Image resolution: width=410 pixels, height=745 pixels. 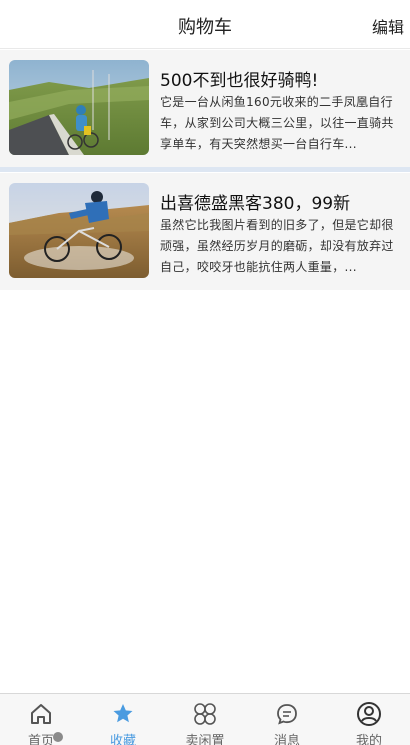 I want to click on tab-messages: 消息, so click(x=287, y=719).